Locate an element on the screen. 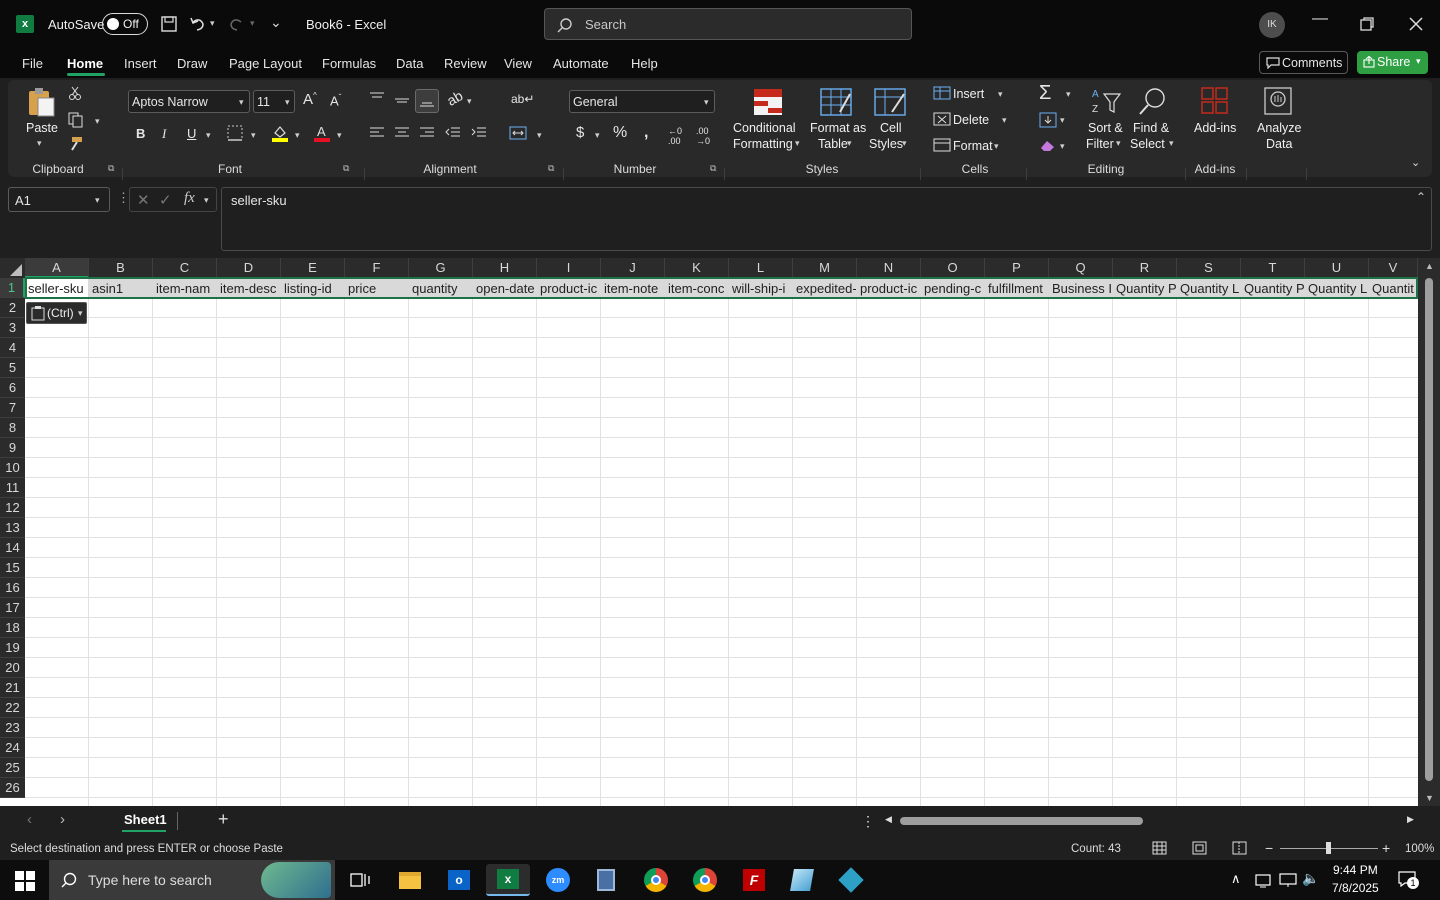  font-launcher-icon: ⧉ is located at coordinates (346, 168).